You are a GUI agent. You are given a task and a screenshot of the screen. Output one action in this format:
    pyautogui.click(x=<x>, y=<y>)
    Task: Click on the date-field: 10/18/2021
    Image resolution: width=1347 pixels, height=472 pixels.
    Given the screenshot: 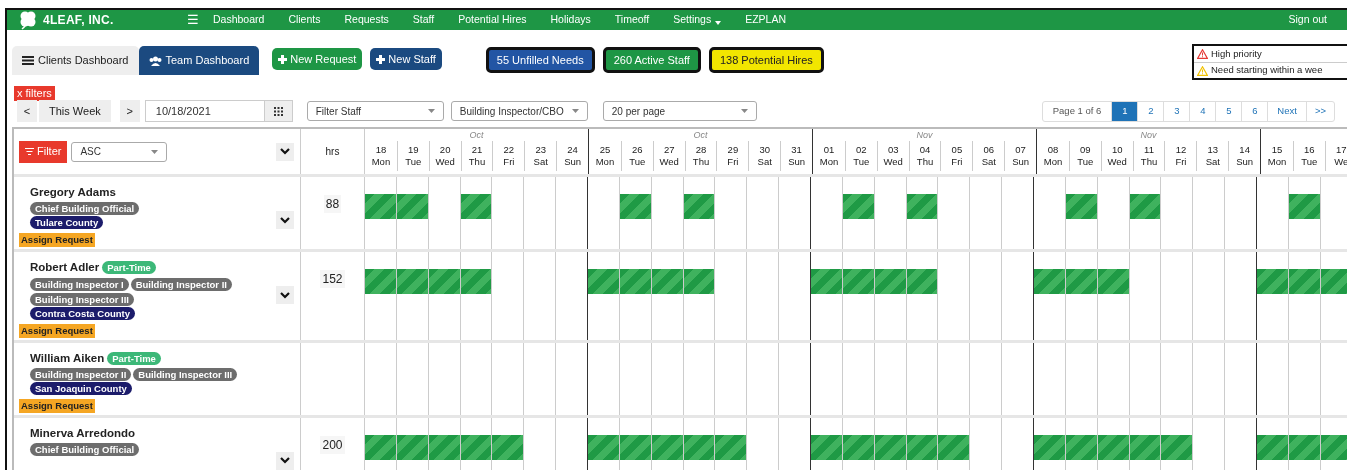 What is the action you would take?
    pyautogui.click(x=204, y=111)
    